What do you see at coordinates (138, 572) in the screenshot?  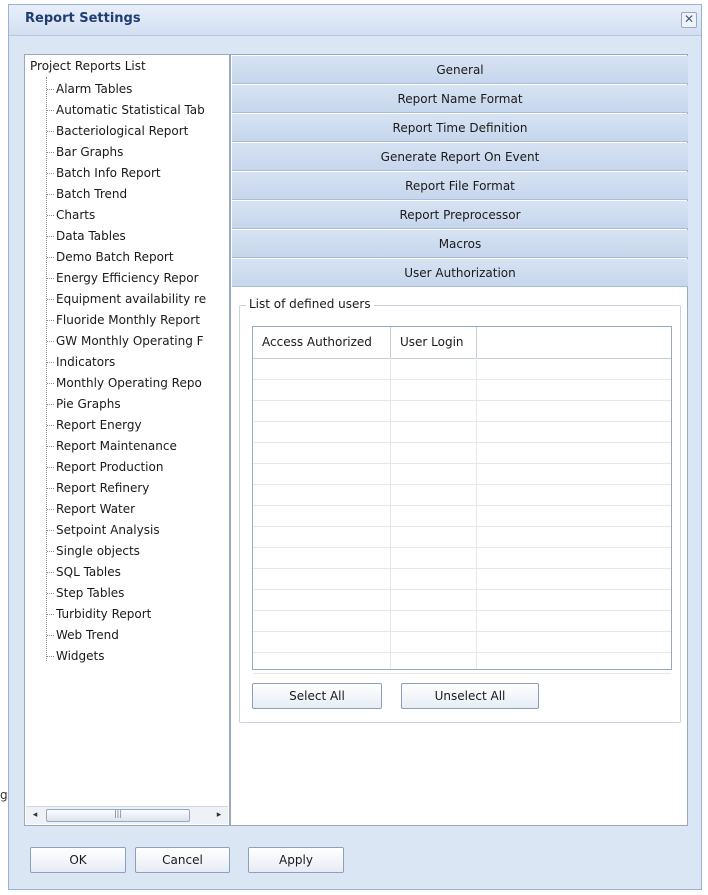 I see `tree-item: SQL Tables` at bounding box center [138, 572].